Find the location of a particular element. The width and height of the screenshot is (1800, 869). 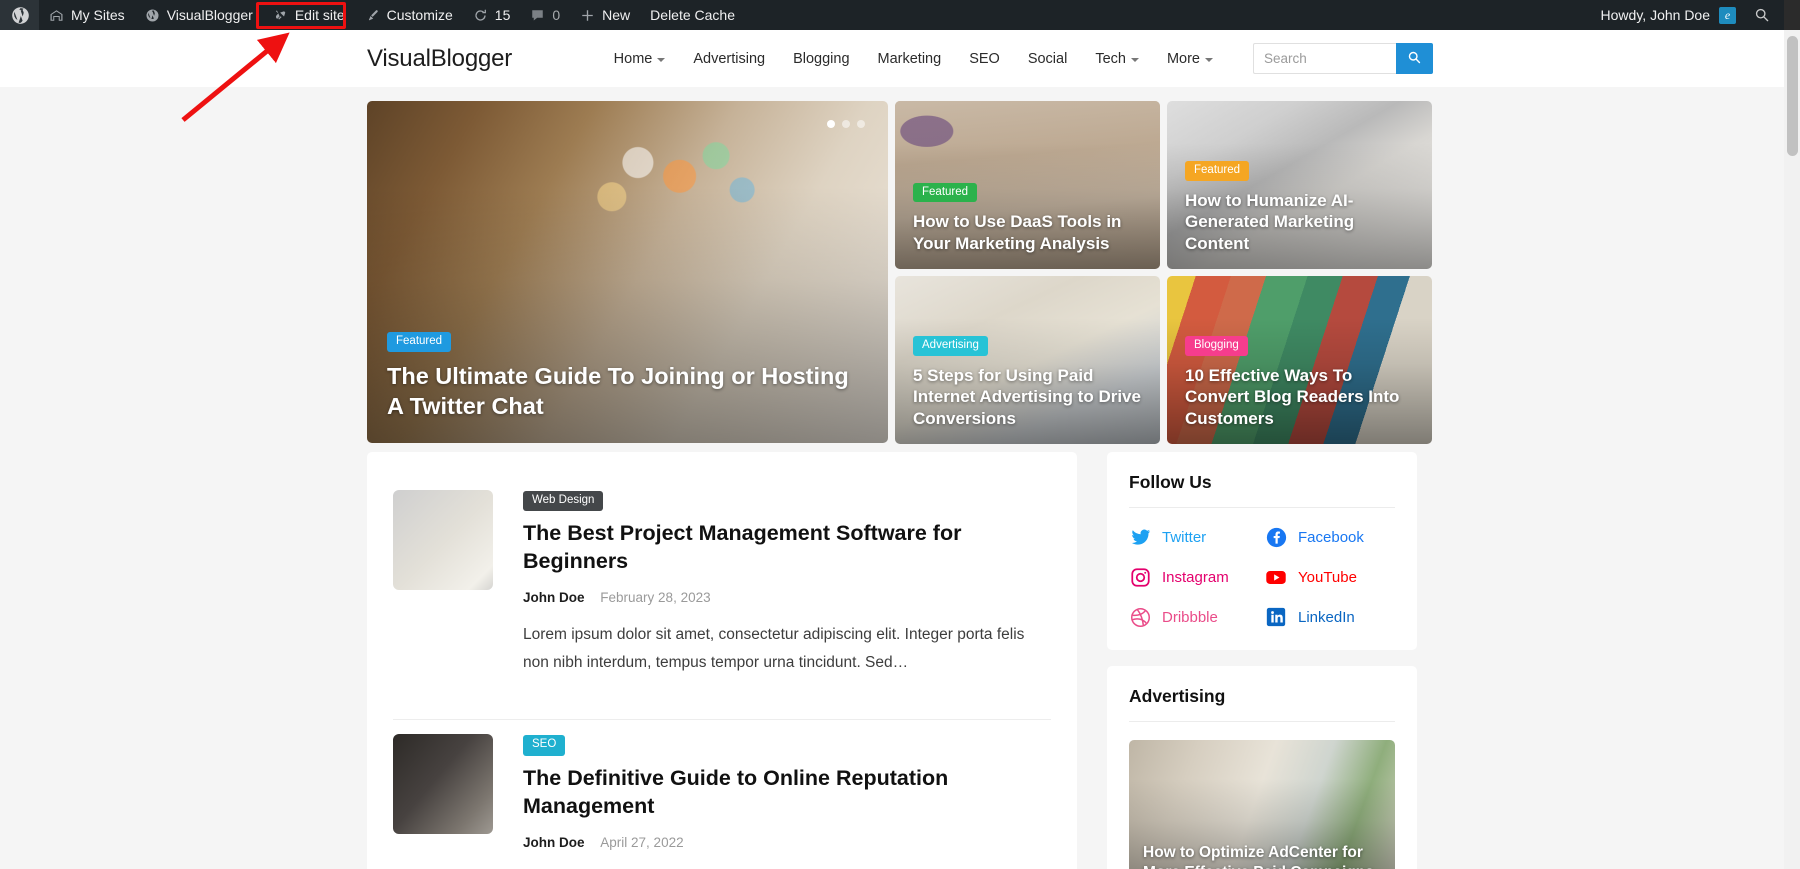

social-link-instagram: Instagram is located at coordinates (1194, 577).